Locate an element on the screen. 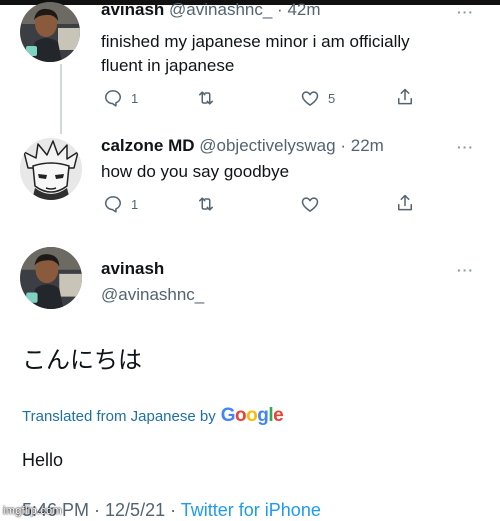  tweet3-more-icon: ··· is located at coordinates (465, 270).